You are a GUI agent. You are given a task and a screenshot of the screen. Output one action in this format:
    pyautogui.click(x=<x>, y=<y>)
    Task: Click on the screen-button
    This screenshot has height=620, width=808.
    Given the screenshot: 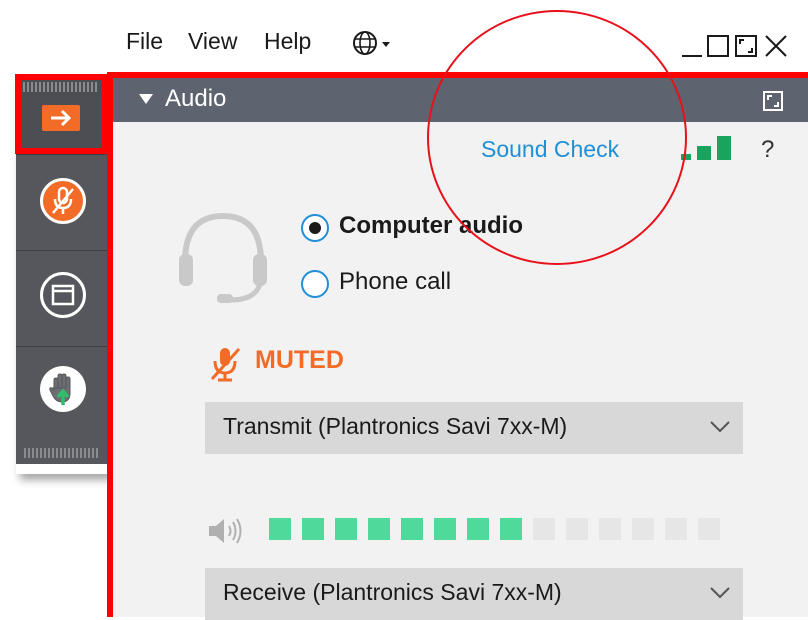 What is the action you would take?
    pyautogui.click(x=63, y=295)
    